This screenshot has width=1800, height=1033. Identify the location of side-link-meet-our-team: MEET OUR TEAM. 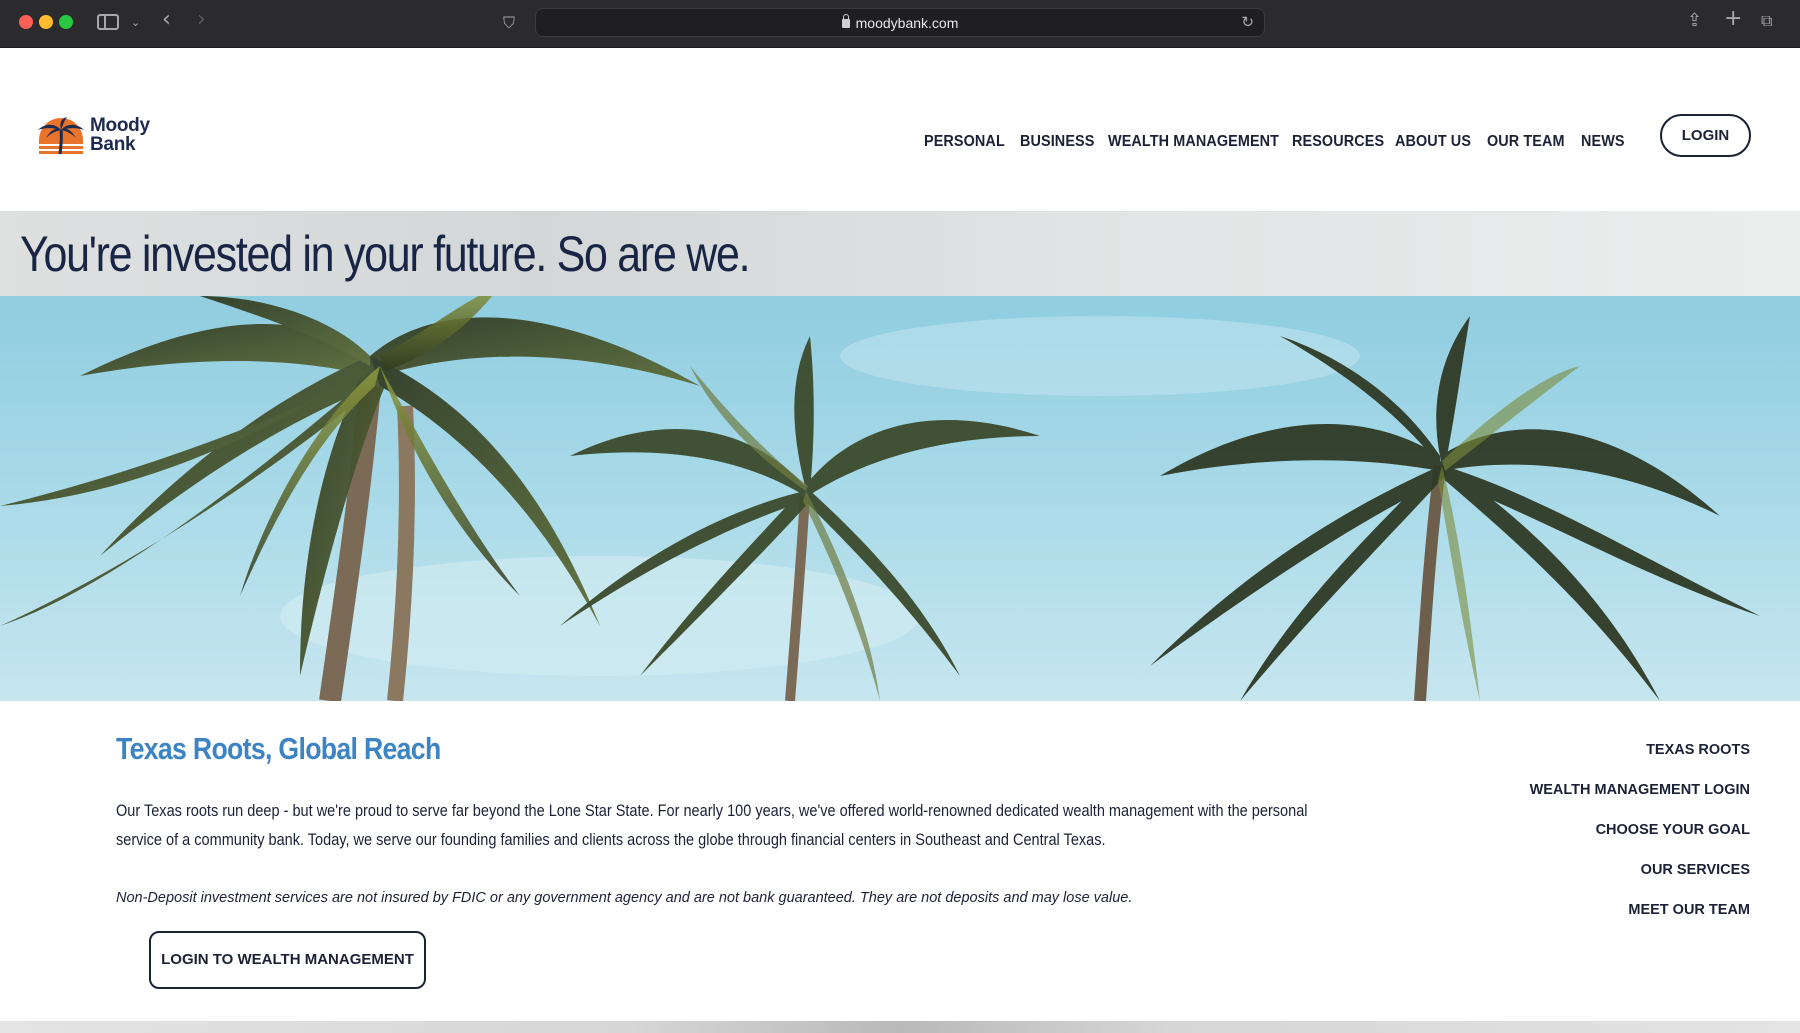
(1585, 921).